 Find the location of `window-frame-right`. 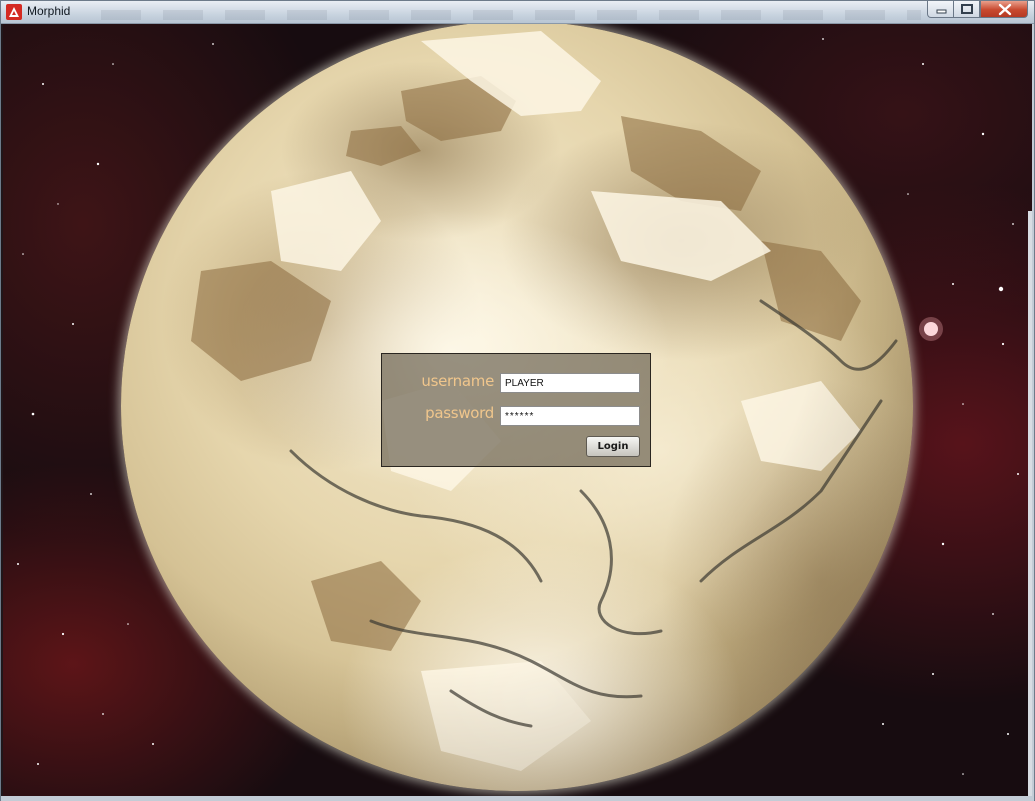

window-frame-right is located at coordinates (1033, 410).